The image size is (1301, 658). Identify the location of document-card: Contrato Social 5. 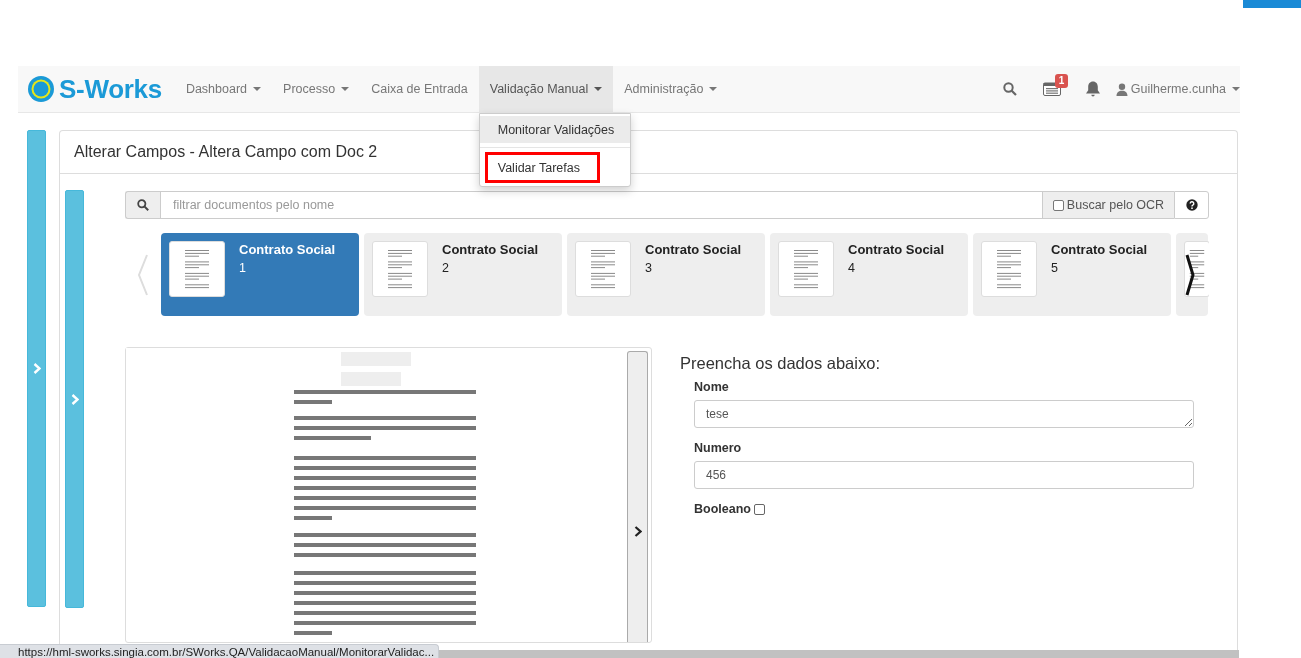
(1072, 274).